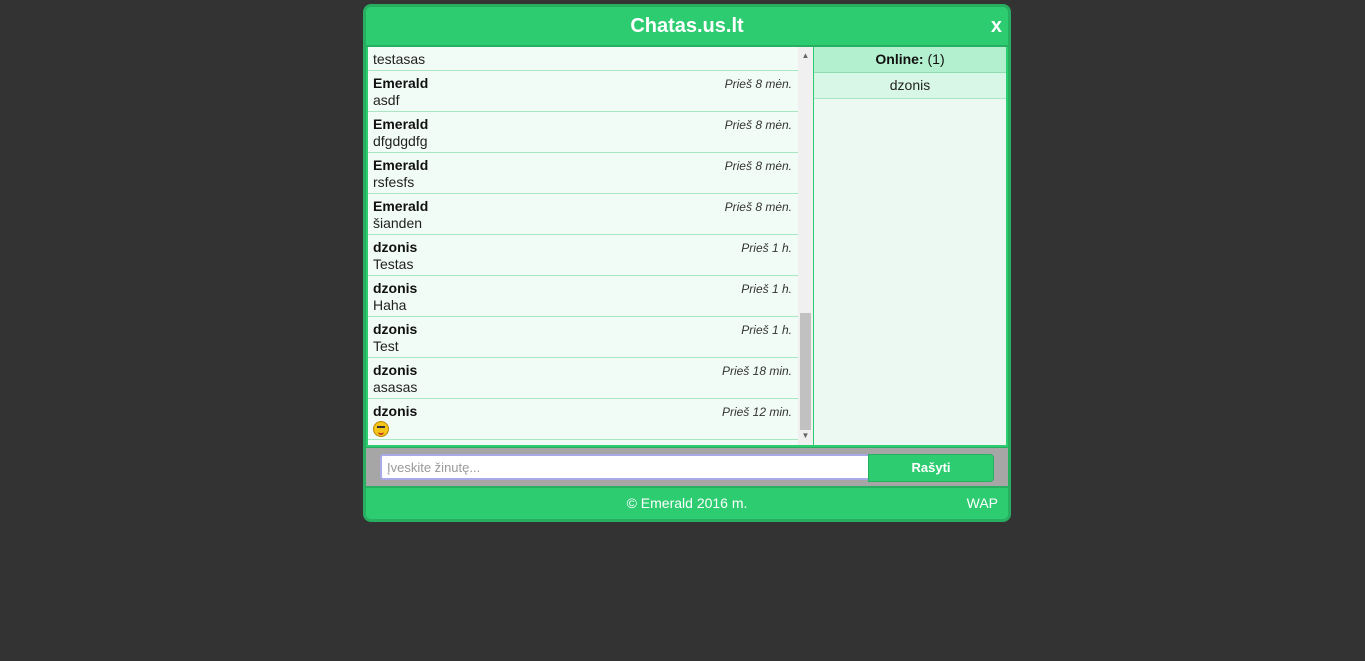 The width and height of the screenshot is (1365, 661). Describe the element at coordinates (395, 387) in the screenshot. I see `message-text: asasas` at that location.